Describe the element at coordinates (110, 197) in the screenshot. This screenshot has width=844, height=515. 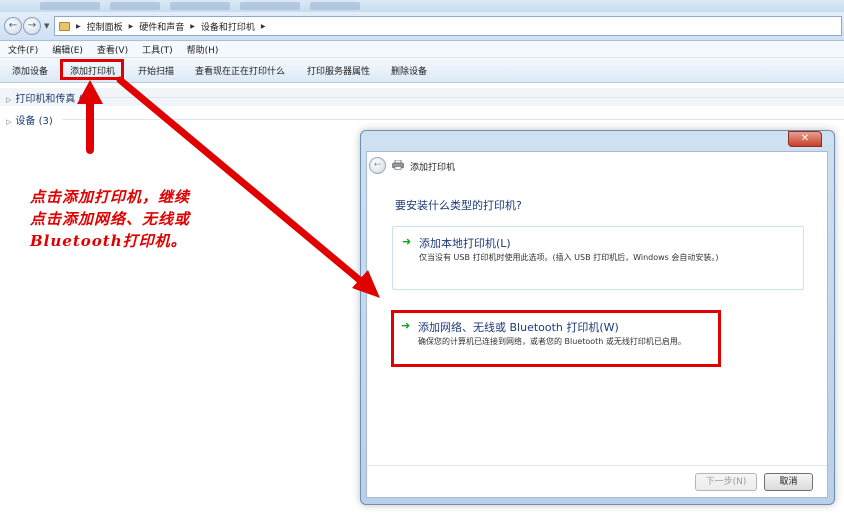
I see `annotation-line: 点击添加打印机，继续` at that location.